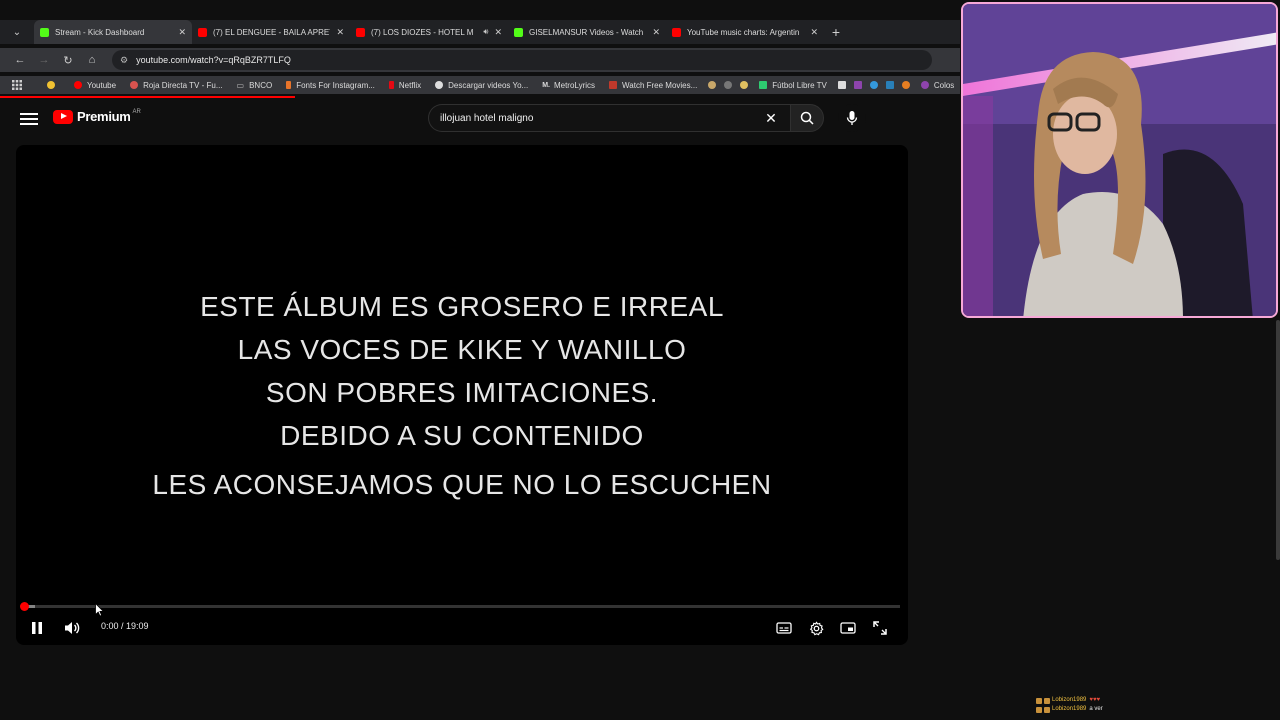  What do you see at coordinates (1278, 440) in the screenshot?
I see `page-scrollbar` at bounding box center [1278, 440].